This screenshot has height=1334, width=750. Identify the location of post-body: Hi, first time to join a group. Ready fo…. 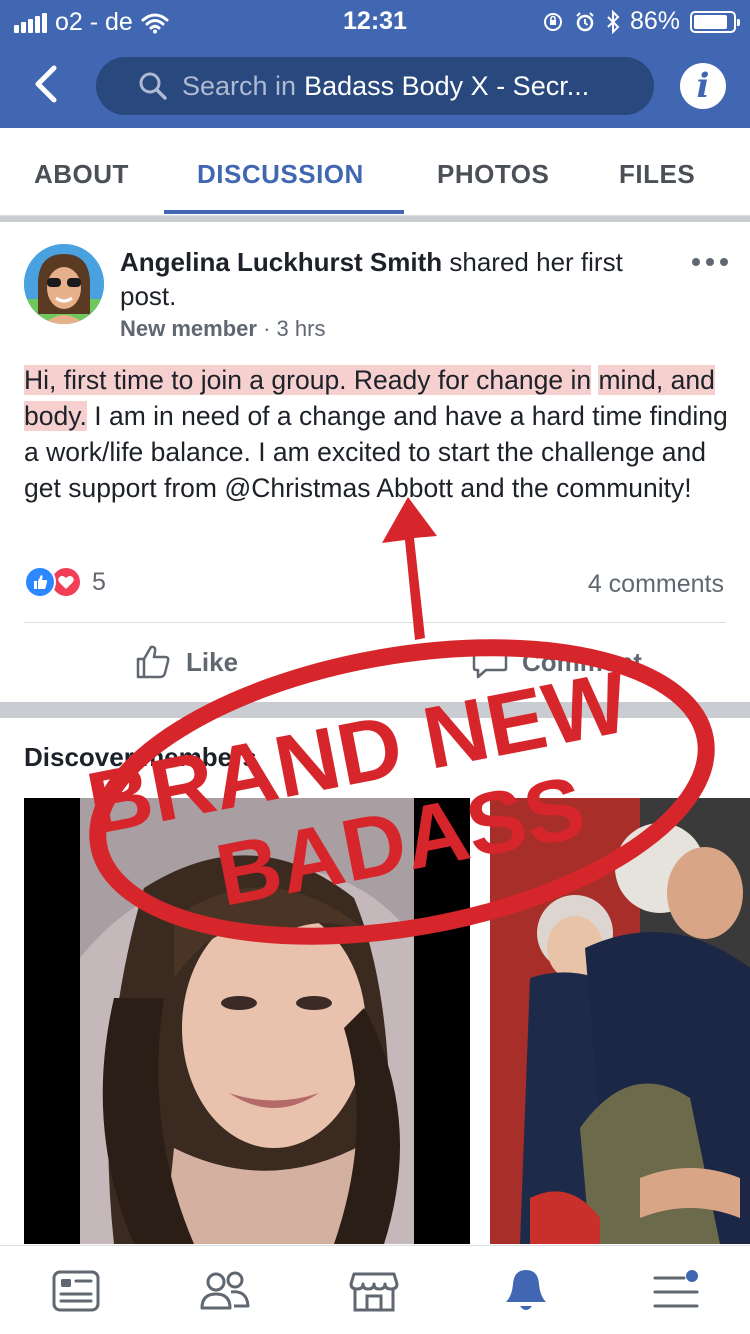
(379, 434).